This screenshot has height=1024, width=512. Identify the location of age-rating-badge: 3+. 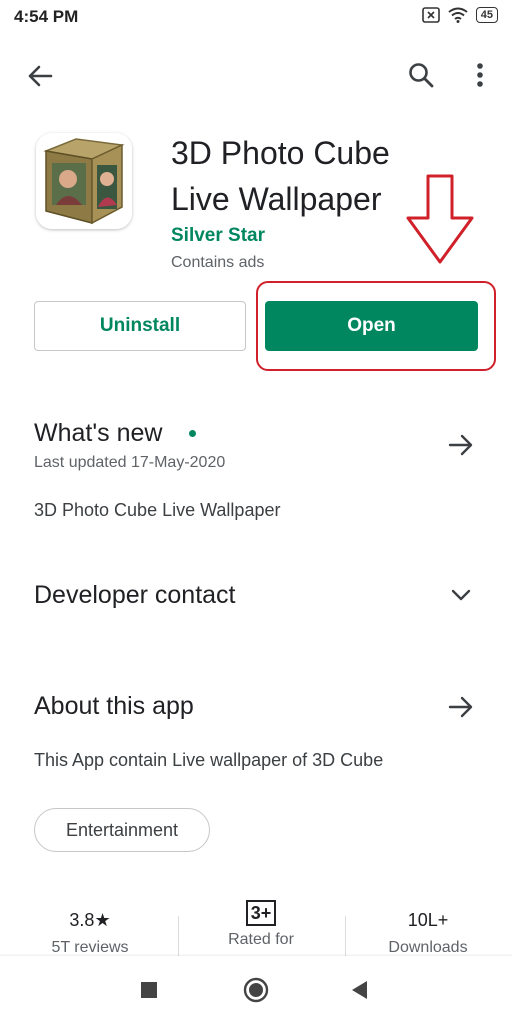
(261, 913).